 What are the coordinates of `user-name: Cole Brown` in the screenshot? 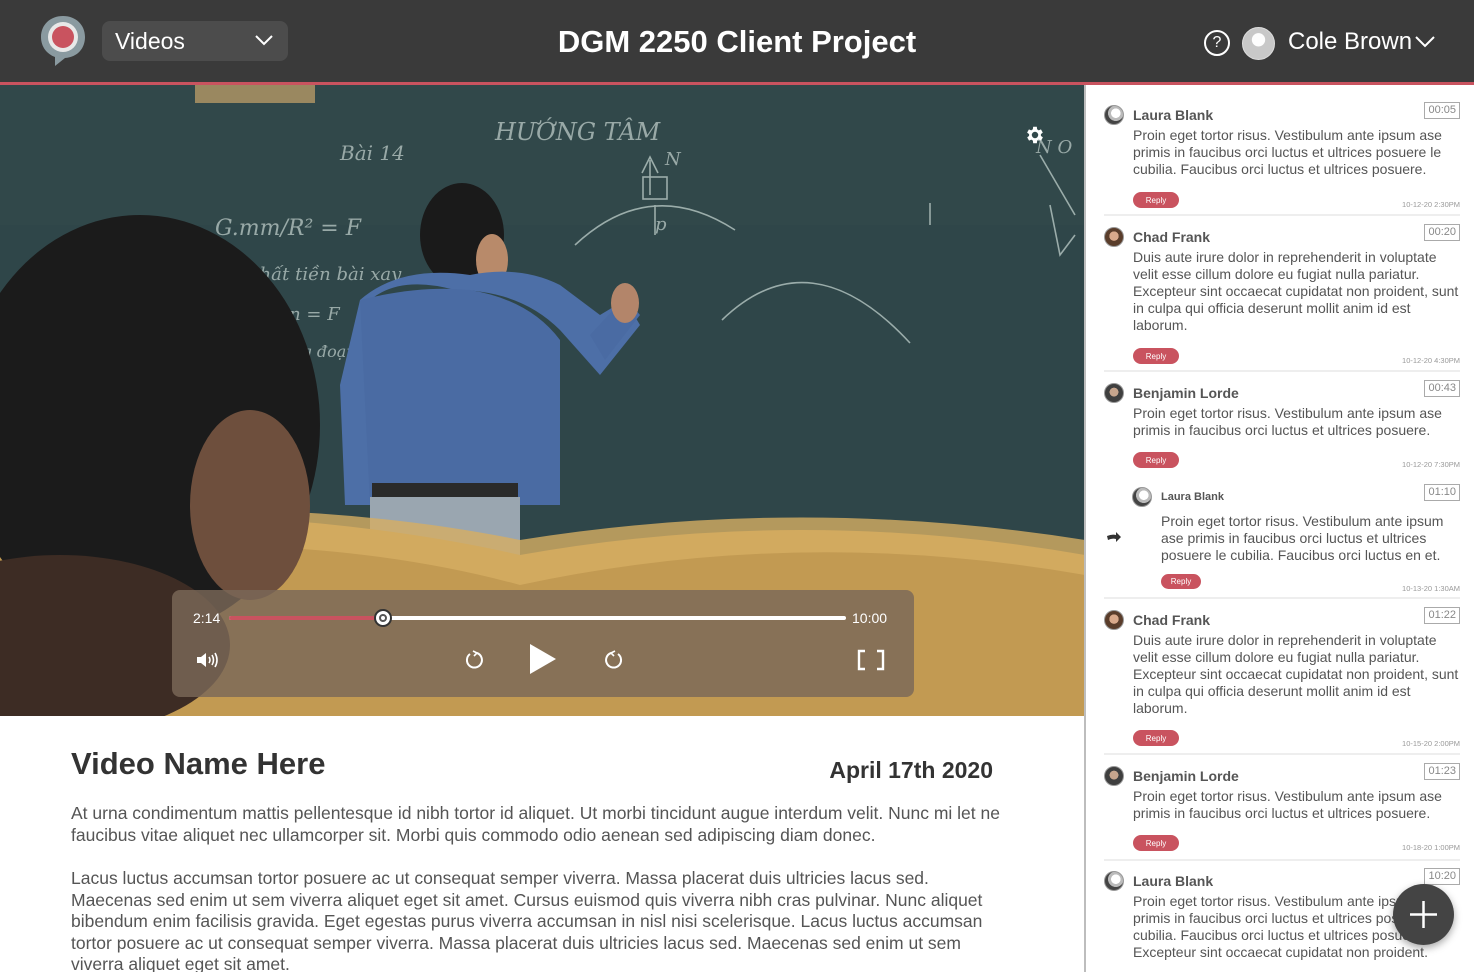 It's located at (1350, 42).